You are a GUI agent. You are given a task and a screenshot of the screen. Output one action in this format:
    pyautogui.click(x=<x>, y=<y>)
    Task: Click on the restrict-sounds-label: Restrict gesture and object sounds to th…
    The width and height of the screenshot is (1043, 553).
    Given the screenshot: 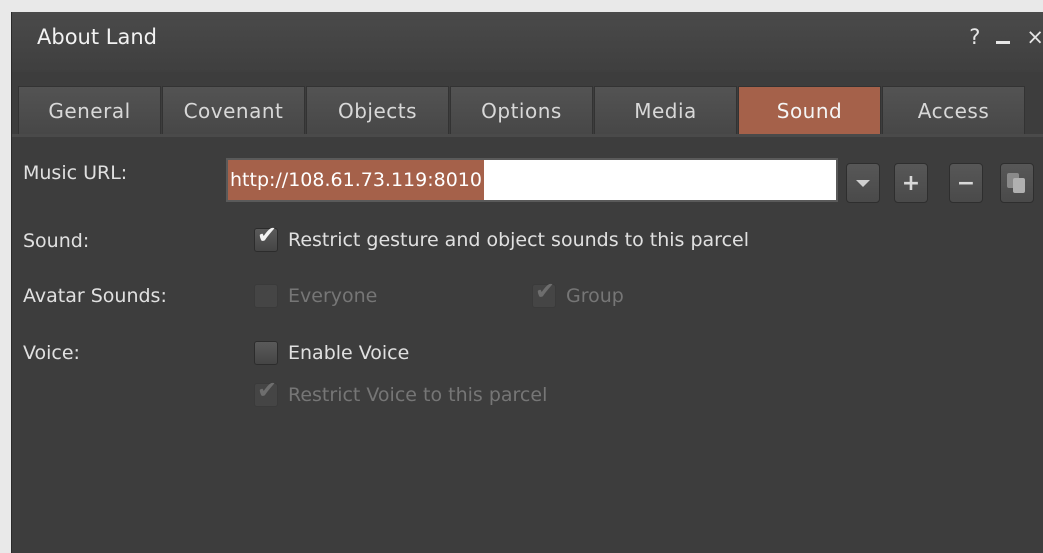 What is the action you would take?
    pyautogui.click(x=518, y=240)
    